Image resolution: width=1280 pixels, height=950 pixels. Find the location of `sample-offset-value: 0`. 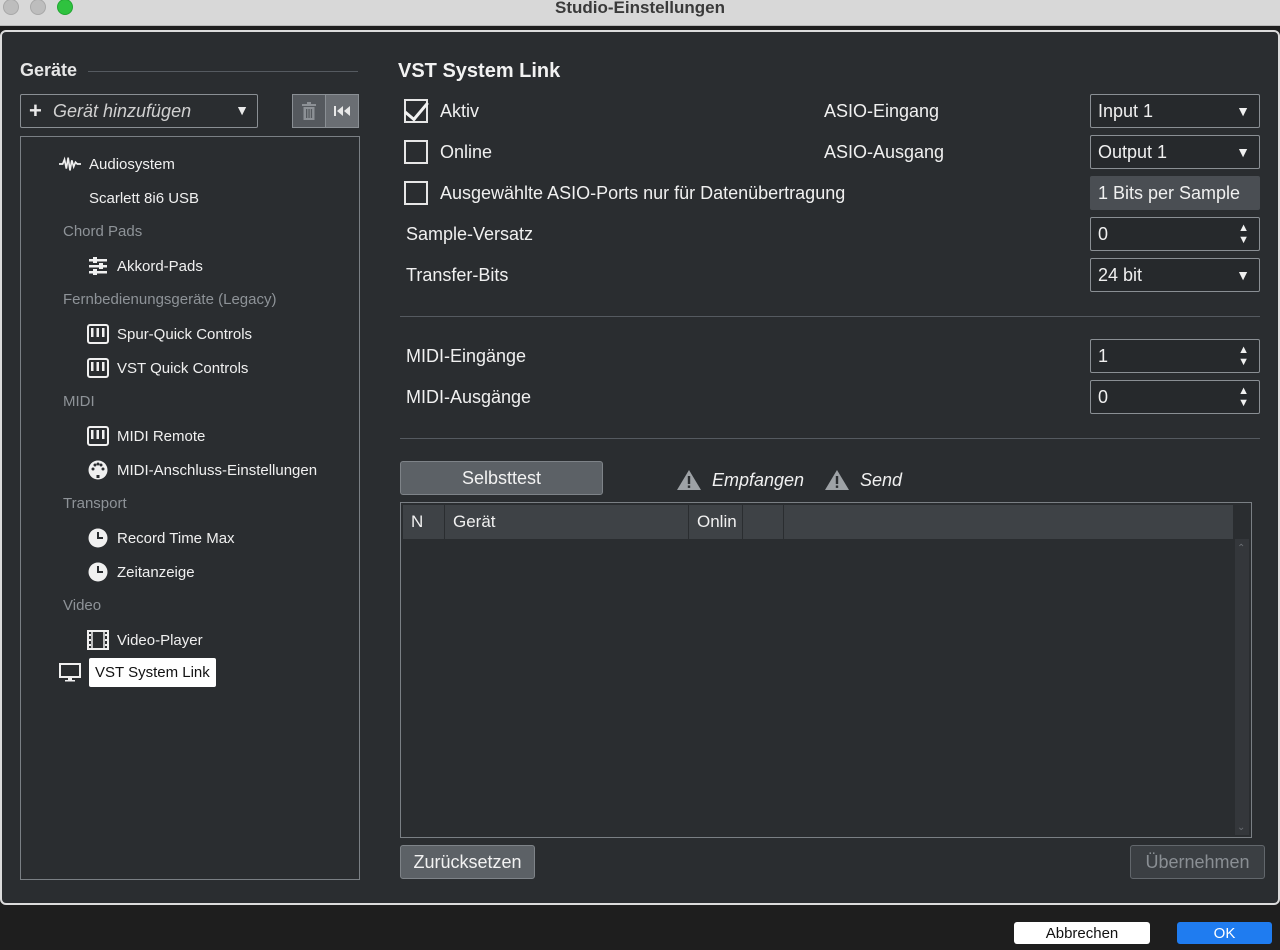

sample-offset-value: 0 is located at coordinates (1103, 234).